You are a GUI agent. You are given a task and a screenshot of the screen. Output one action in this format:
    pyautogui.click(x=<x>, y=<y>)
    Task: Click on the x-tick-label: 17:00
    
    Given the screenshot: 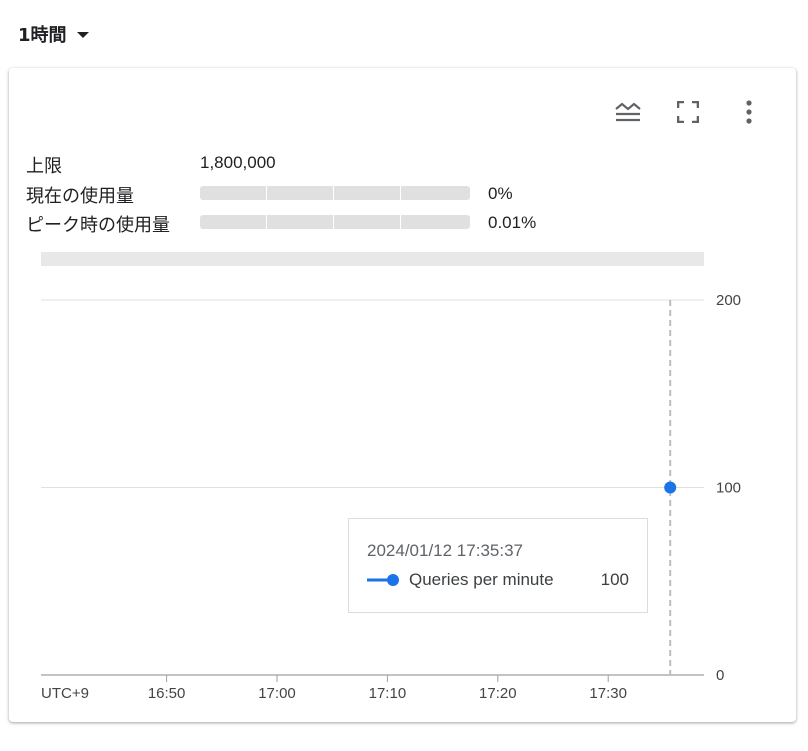 What is the action you would take?
    pyautogui.click(x=277, y=693)
    